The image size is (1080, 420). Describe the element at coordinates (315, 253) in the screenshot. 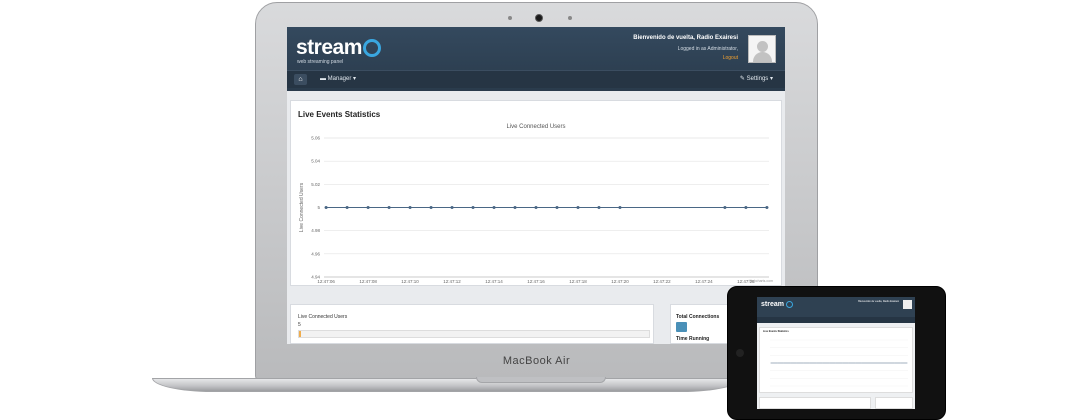

I see `y-tick-label: 4.96` at that location.